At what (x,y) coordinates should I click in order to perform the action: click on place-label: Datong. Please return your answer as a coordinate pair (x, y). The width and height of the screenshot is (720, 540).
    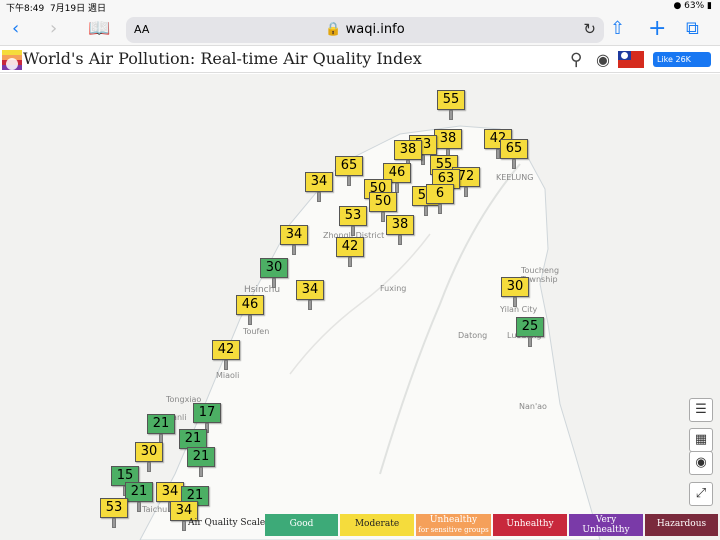
    Looking at the image, I should click on (473, 335).